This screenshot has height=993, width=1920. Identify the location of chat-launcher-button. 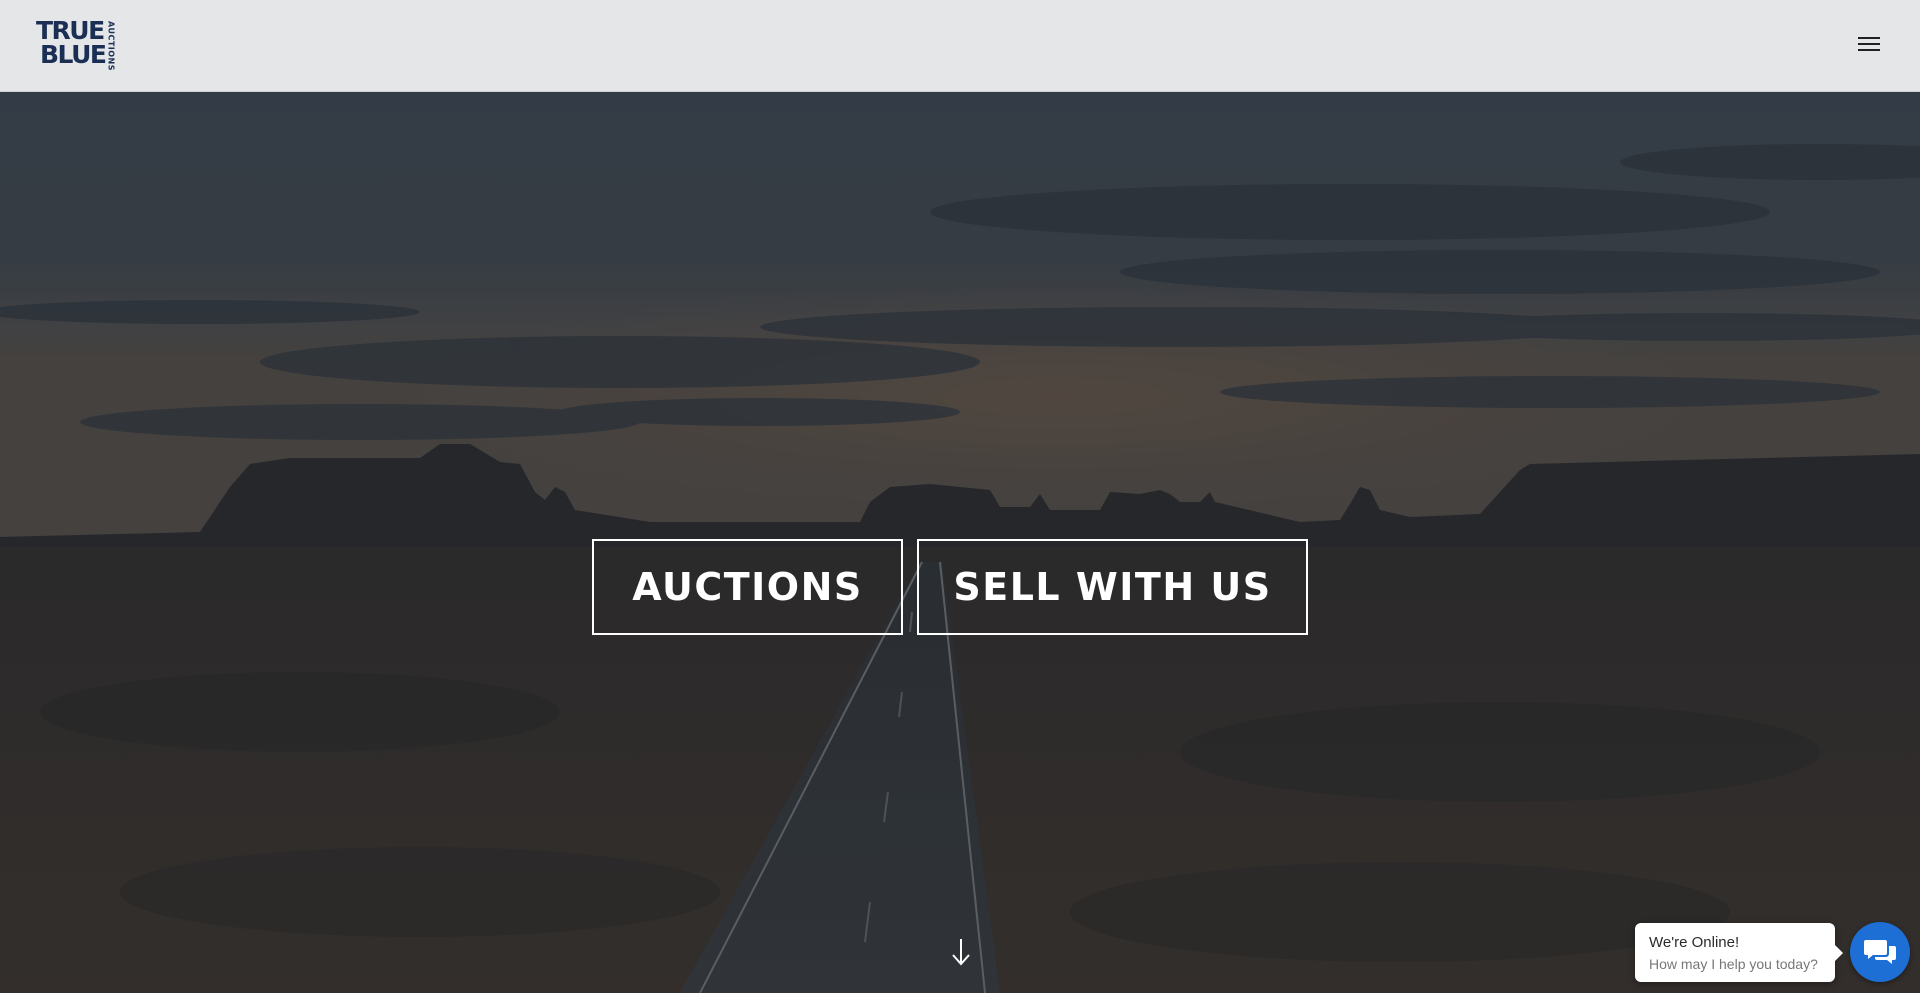
(1880, 952).